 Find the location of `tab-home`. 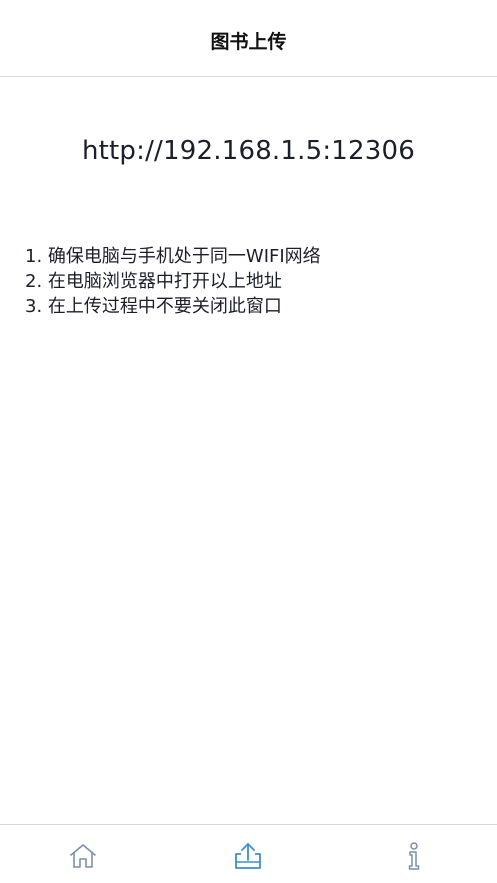

tab-home is located at coordinates (83, 856).